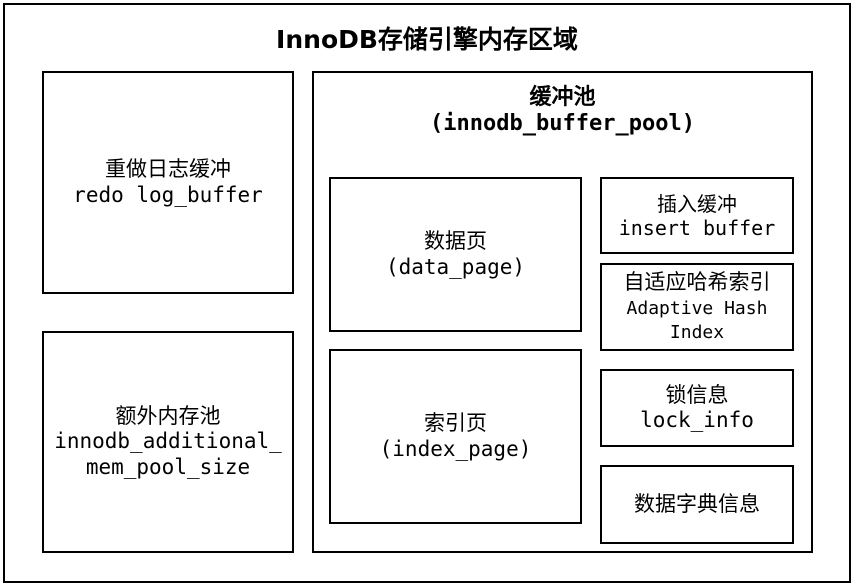  I want to click on buffer-pool-label-en: (innodb_buffer_pool), so click(562, 124).